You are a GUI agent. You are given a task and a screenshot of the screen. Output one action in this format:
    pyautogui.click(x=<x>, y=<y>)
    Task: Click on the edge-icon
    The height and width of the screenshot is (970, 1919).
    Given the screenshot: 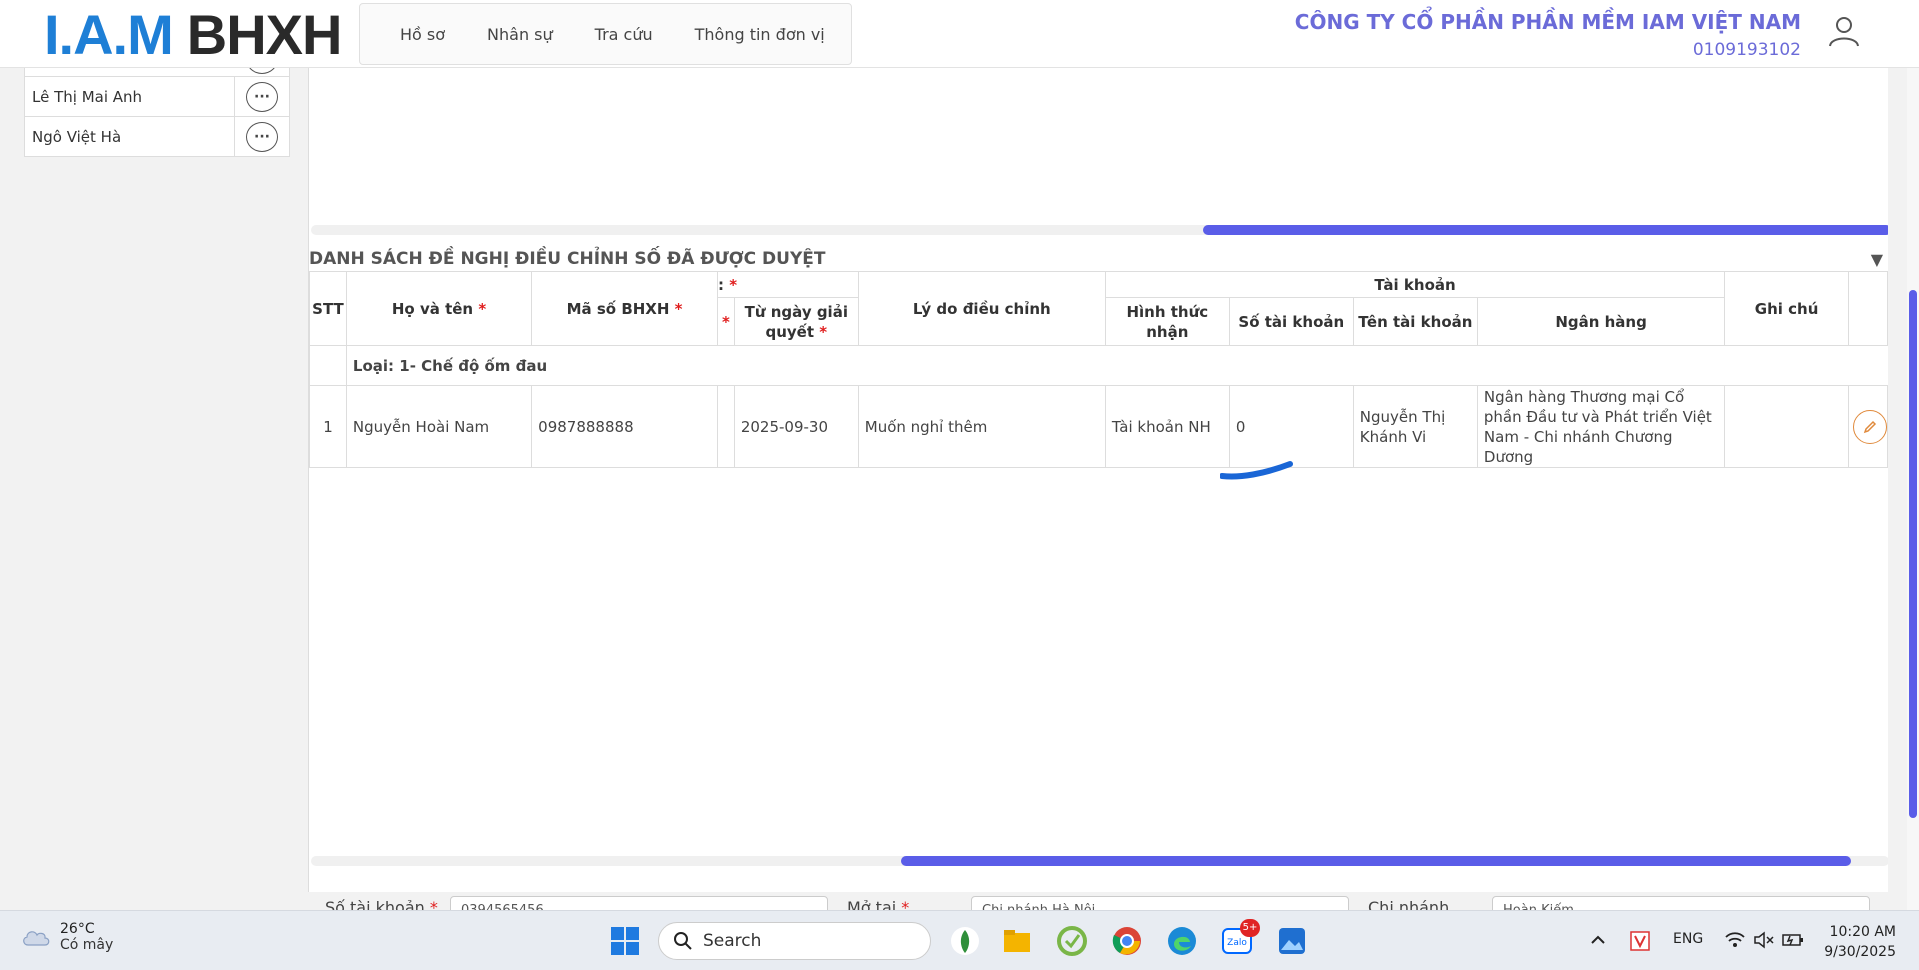 What is the action you would take?
    pyautogui.click(x=1182, y=941)
    